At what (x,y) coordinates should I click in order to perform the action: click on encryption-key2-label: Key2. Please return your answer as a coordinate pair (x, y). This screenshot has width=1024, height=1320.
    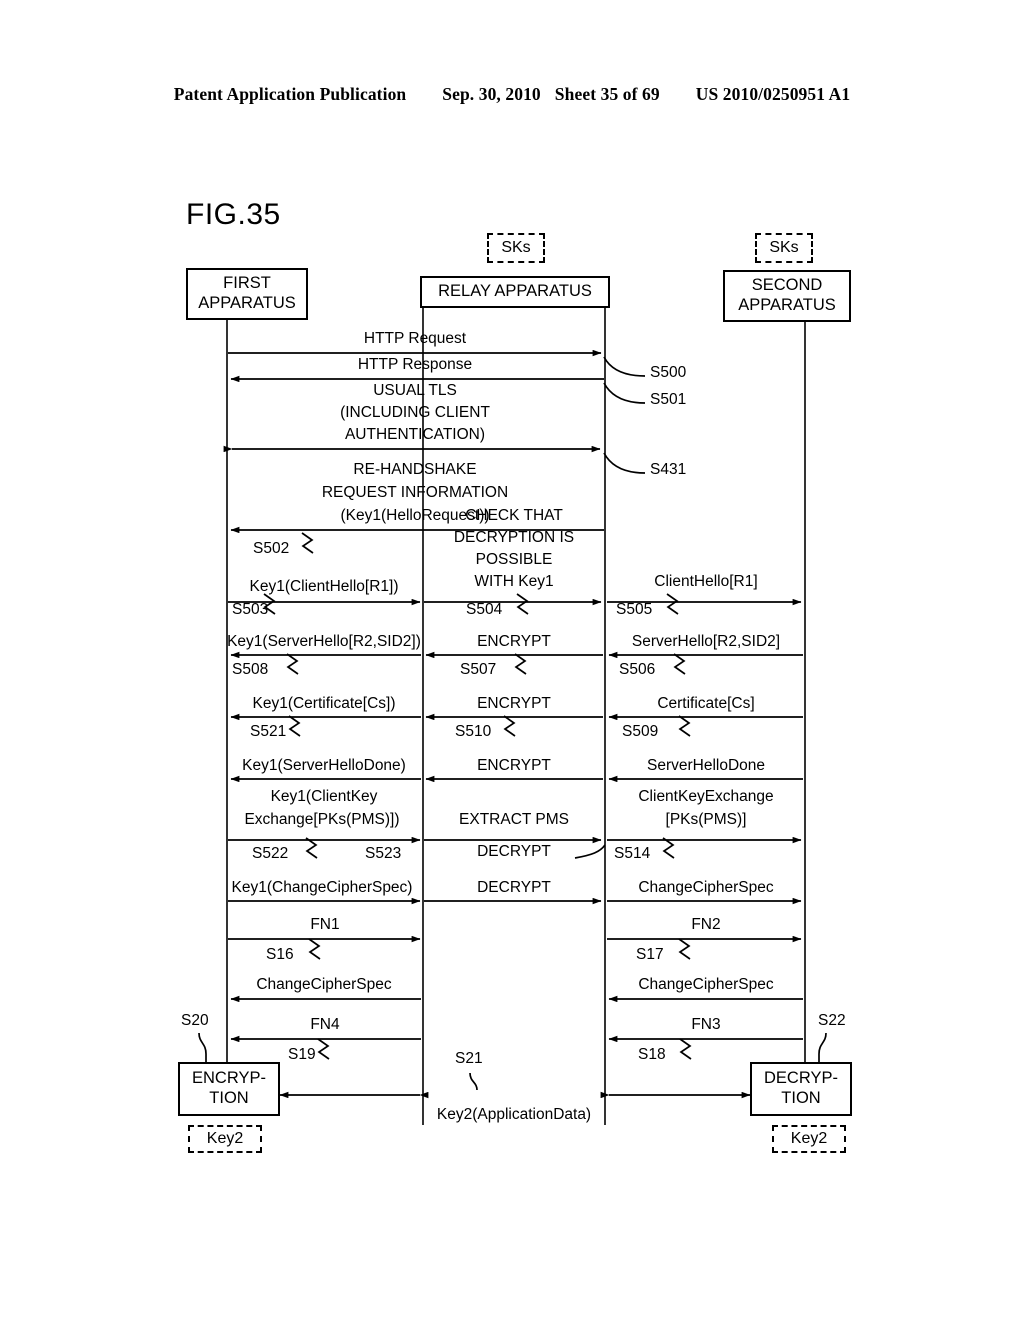
    Looking at the image, I should click on (225, 1138).